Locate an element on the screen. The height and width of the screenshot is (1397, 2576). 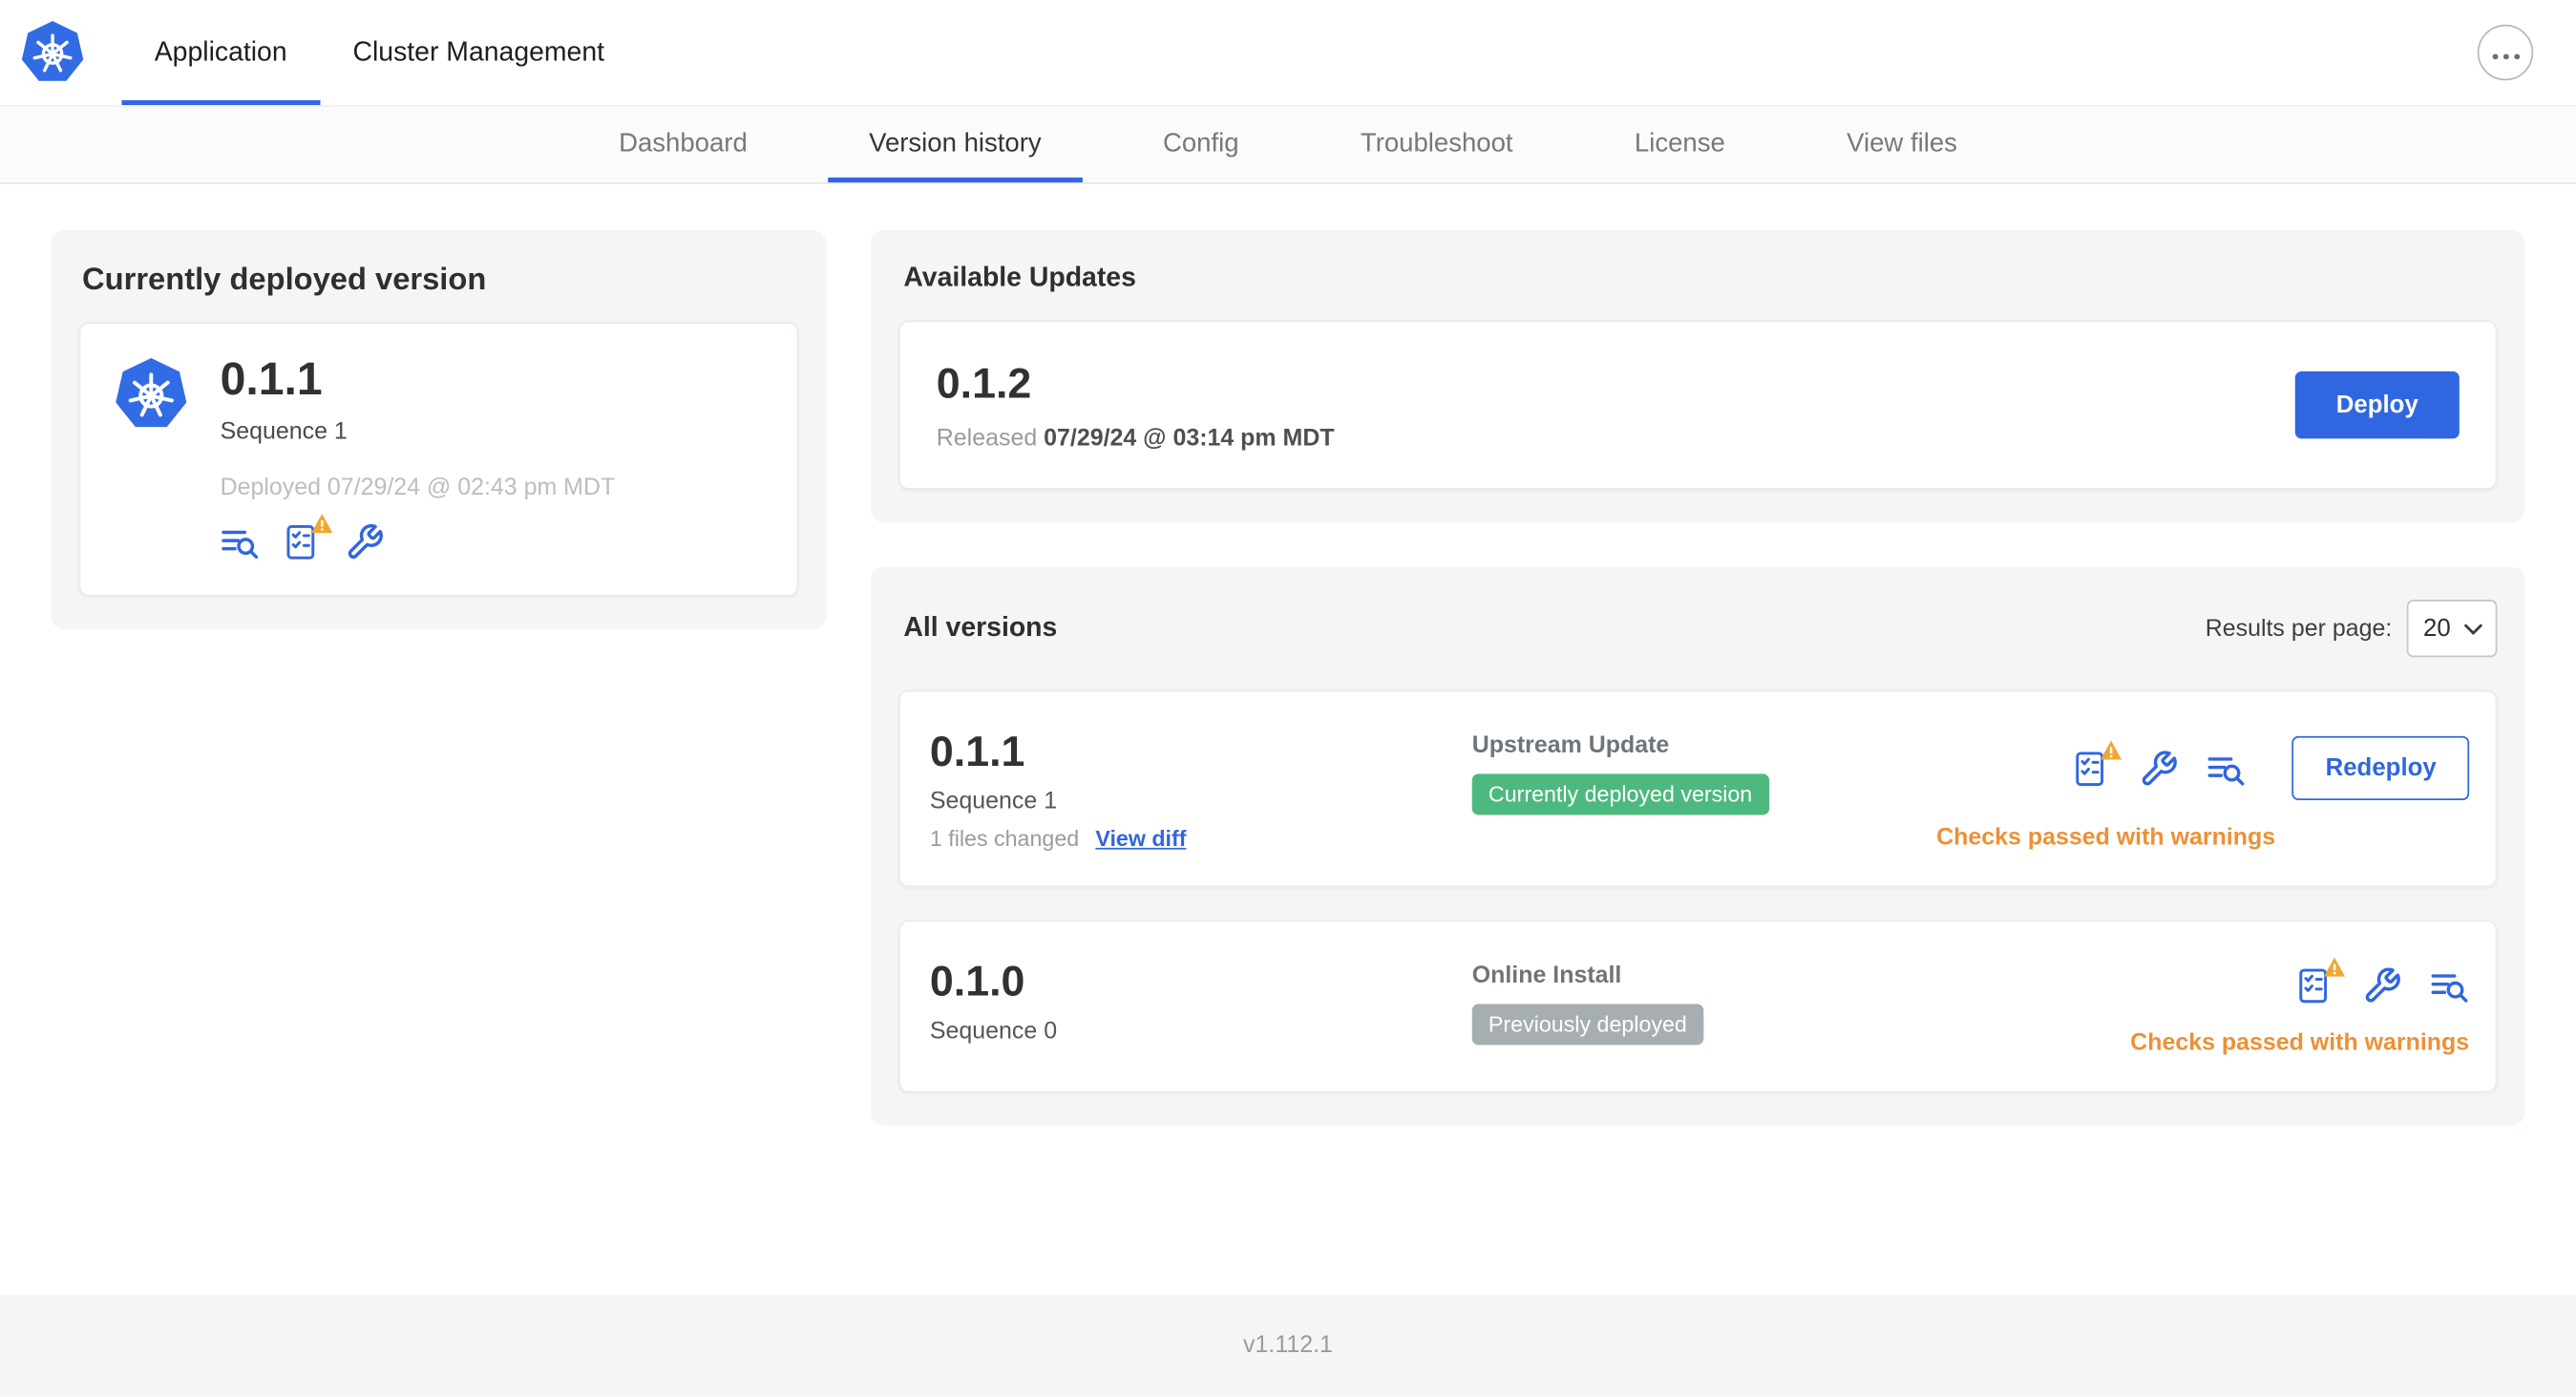
version-row-info: 0.1.0 Sequence 0 is located at coordinates (1201, 1000).